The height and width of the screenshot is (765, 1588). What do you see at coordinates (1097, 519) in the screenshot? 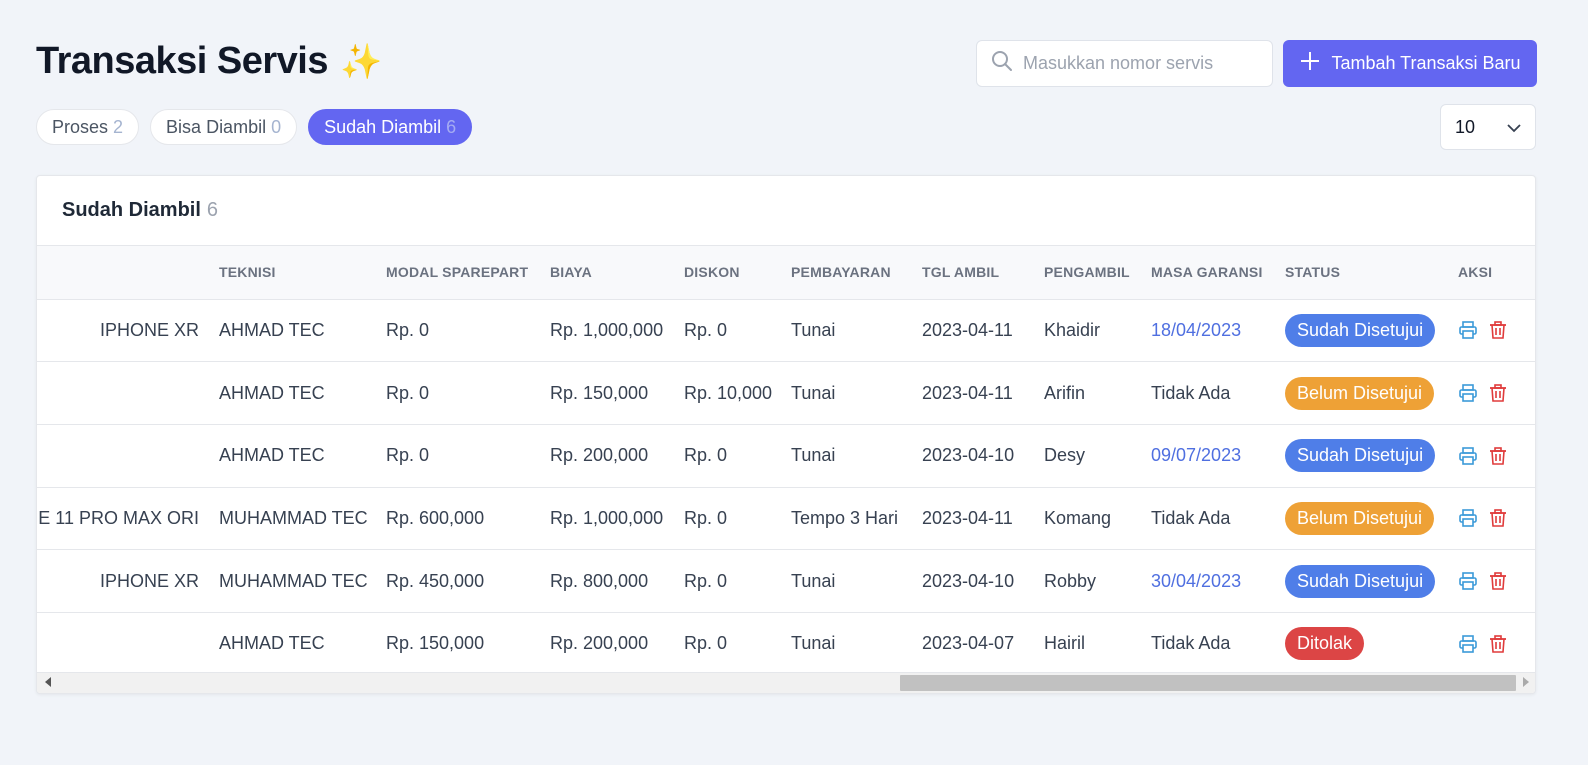
I see `cell-pengambil: Komang` at bounding box center [1097, 519].